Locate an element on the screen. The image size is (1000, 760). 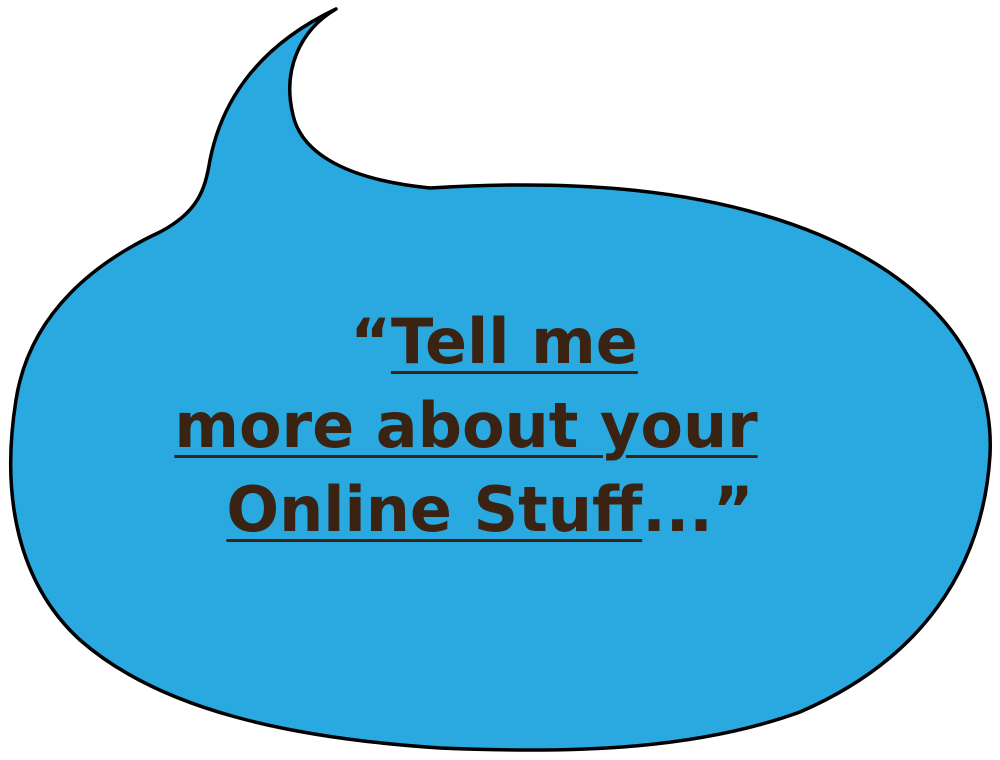
message-line-3: Online Stuff...” is located at coordinates (495, 510).